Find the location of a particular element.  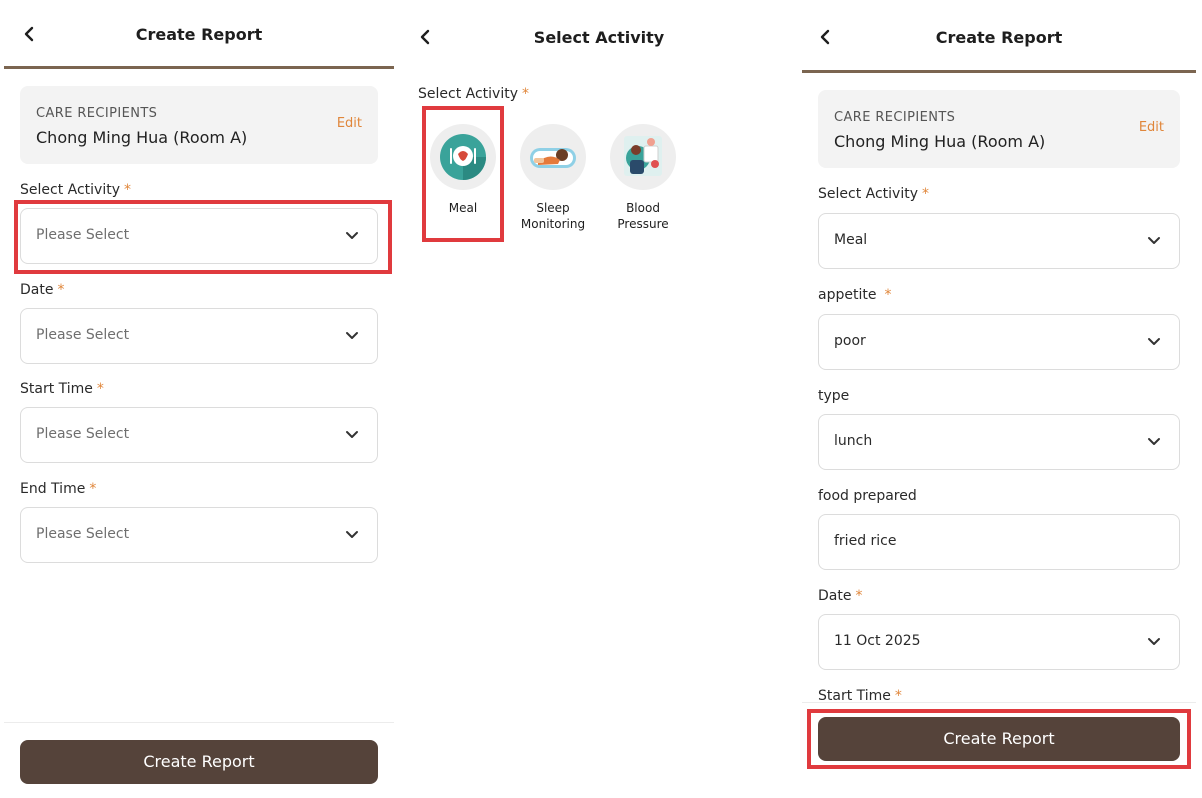

food-prepared-value: fried rice is located at coordinates (865, 541).